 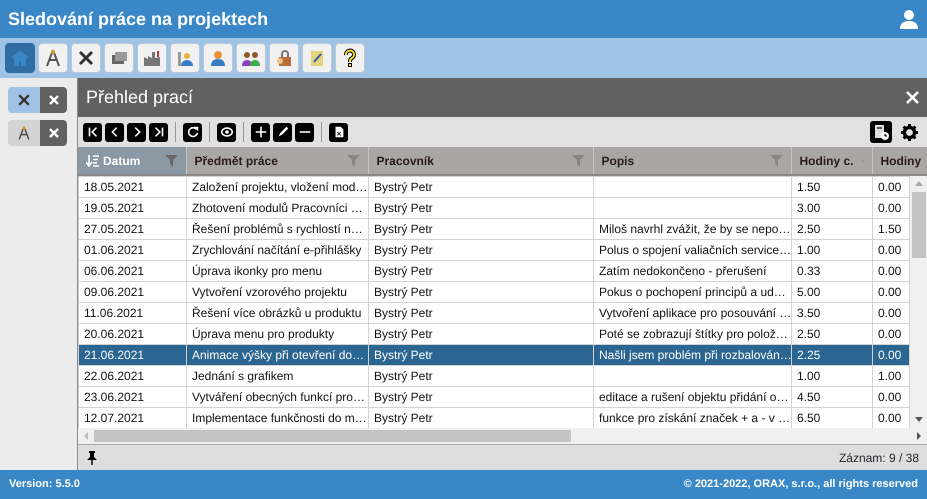 I want to click on last-button, so click(x=158, y=132).